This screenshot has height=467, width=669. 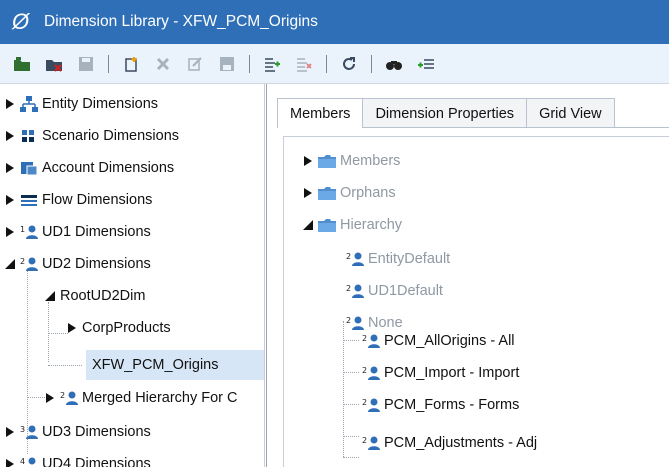 What do you see at coordinates (29, 136) in the screenshot?
I see `scenario-dimension-icon` at bounding box center [29, 136].